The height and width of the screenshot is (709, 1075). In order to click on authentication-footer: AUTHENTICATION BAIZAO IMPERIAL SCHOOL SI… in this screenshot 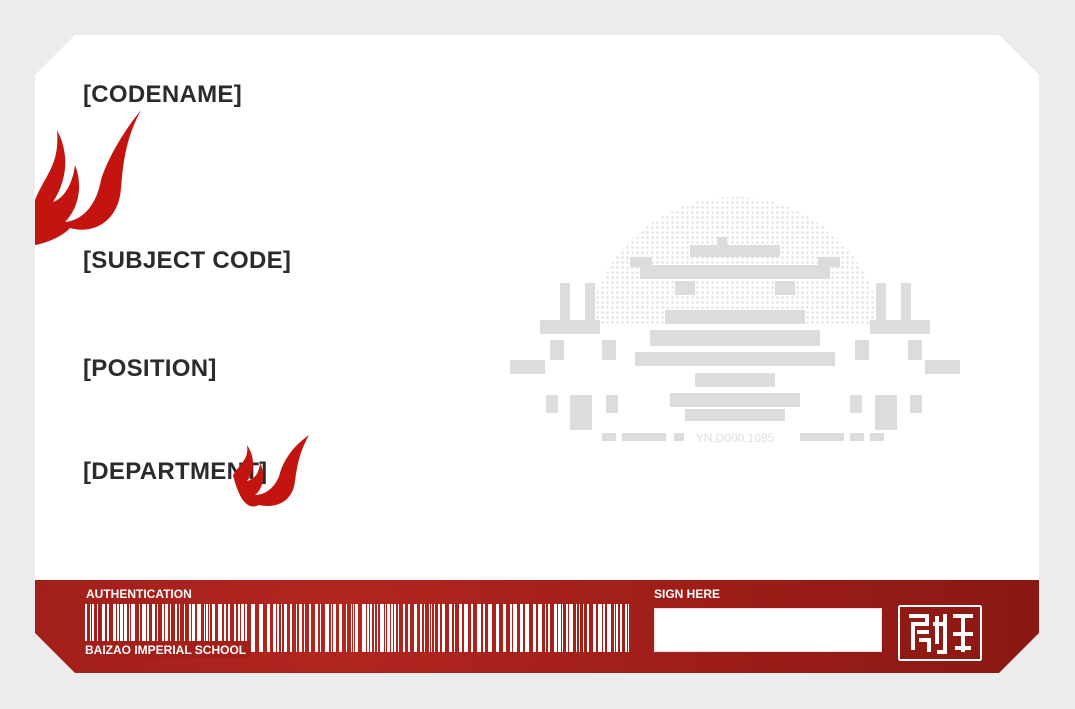, I will do `click(537, 626)`.